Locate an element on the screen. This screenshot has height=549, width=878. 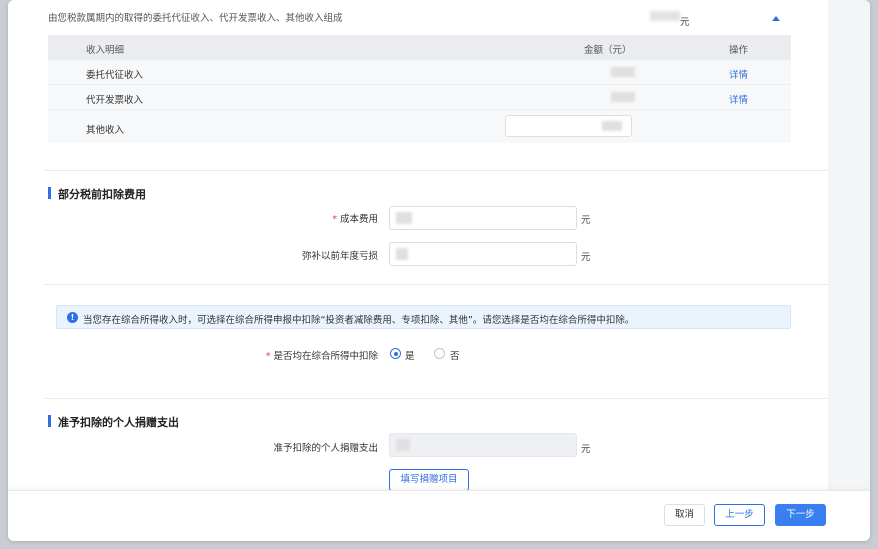
prev-step-button: 上一步 is located at coordinates (739, 515).